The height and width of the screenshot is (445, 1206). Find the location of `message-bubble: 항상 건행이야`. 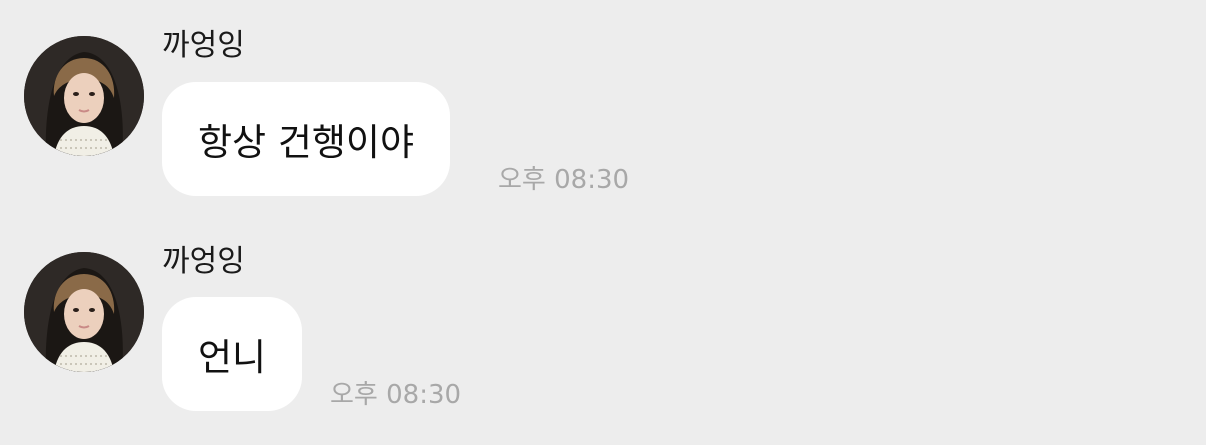

message-bubble: 항상 건행이야 is located at coordinates (306, 139).